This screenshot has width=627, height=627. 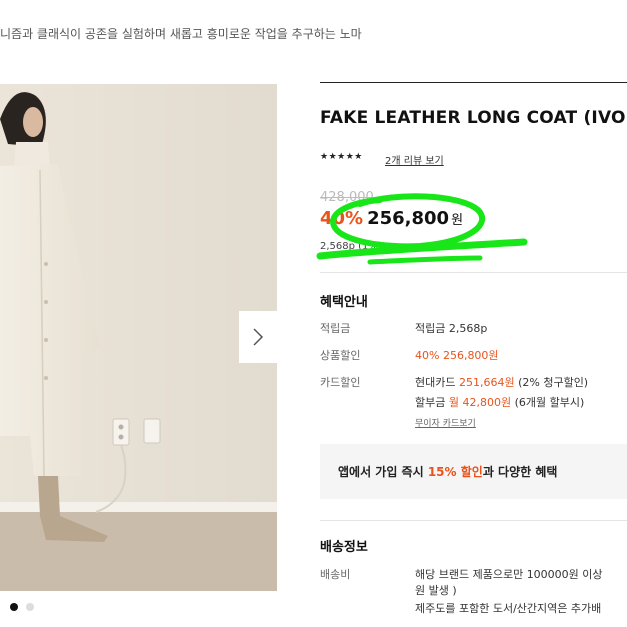 I want to click on app-banner-highlight: 15% 할인, so click(x=455, y=472).